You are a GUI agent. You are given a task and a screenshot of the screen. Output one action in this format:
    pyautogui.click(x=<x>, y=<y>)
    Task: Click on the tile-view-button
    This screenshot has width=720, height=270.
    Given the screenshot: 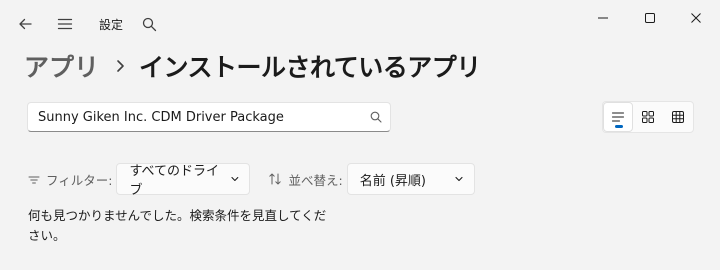 What is the action you would take?
    pyautogui.click(x=648, y=117)
    